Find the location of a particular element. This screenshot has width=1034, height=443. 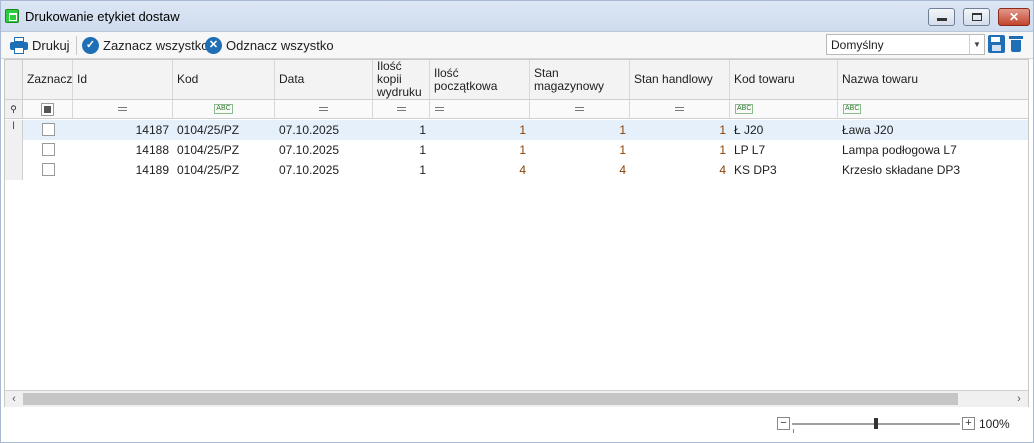

cell-id: 14187 is located at coordinates (152, 130).